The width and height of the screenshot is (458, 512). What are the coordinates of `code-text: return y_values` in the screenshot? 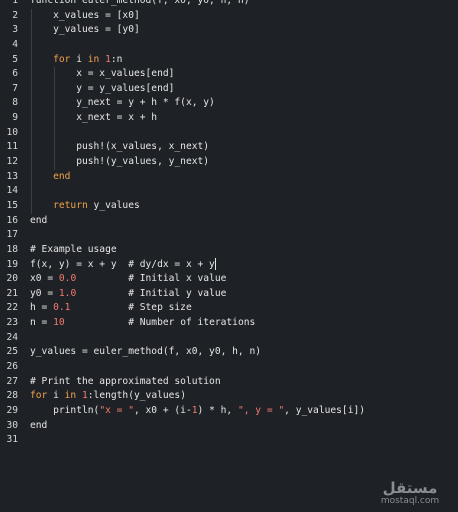 It's located at (85, 205).